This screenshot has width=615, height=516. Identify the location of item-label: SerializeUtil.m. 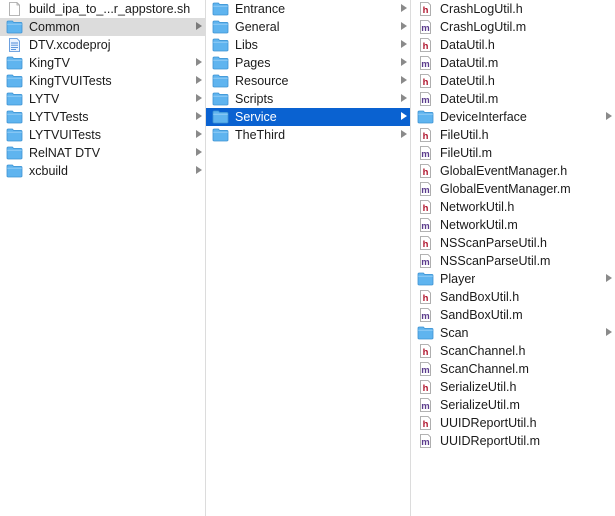
(480, 405).